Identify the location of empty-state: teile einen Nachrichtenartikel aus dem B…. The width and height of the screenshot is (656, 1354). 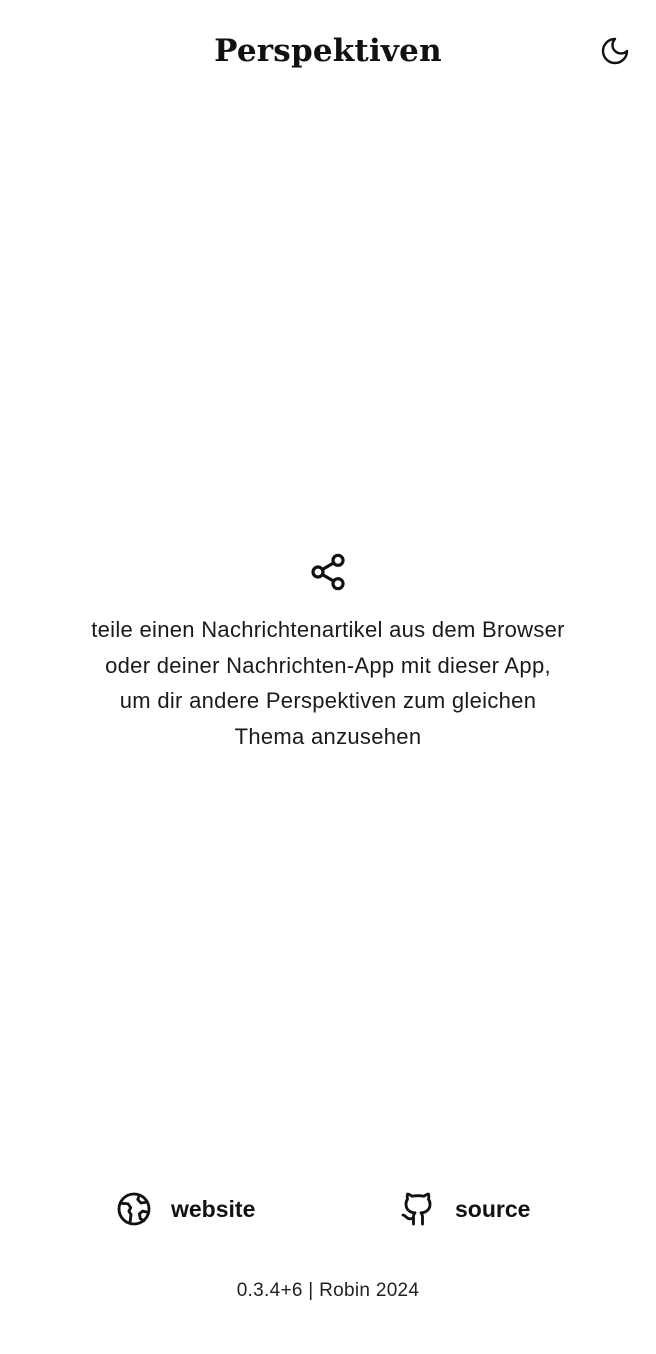
(328, 653).